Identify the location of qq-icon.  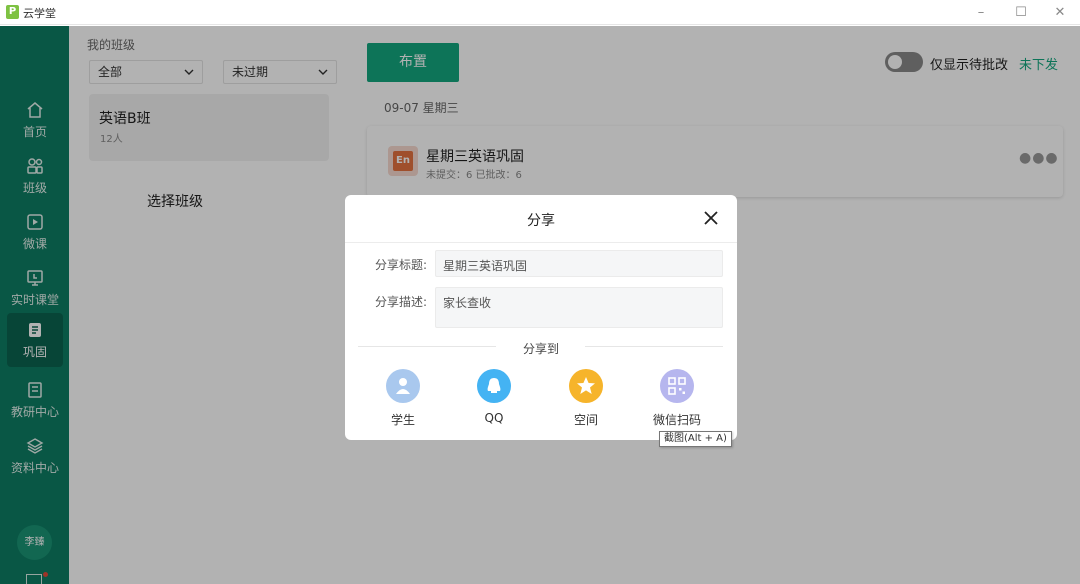
(494, 386).